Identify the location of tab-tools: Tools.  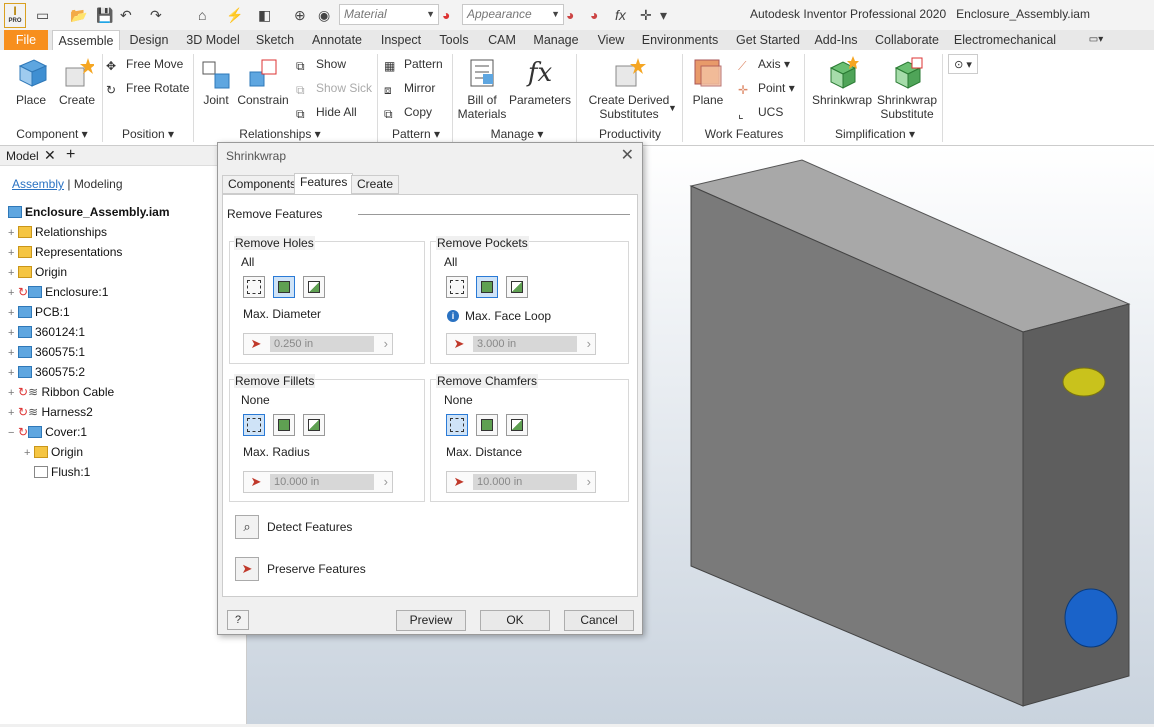
(454, 40).